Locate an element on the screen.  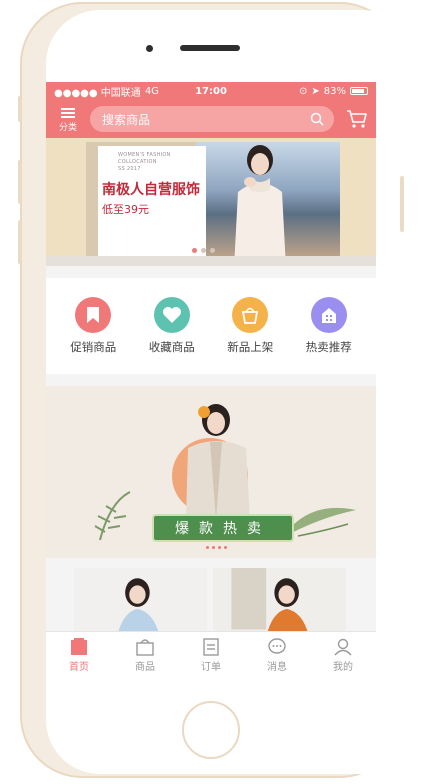
earpiece-speaker is located at coordinates (210, 48).